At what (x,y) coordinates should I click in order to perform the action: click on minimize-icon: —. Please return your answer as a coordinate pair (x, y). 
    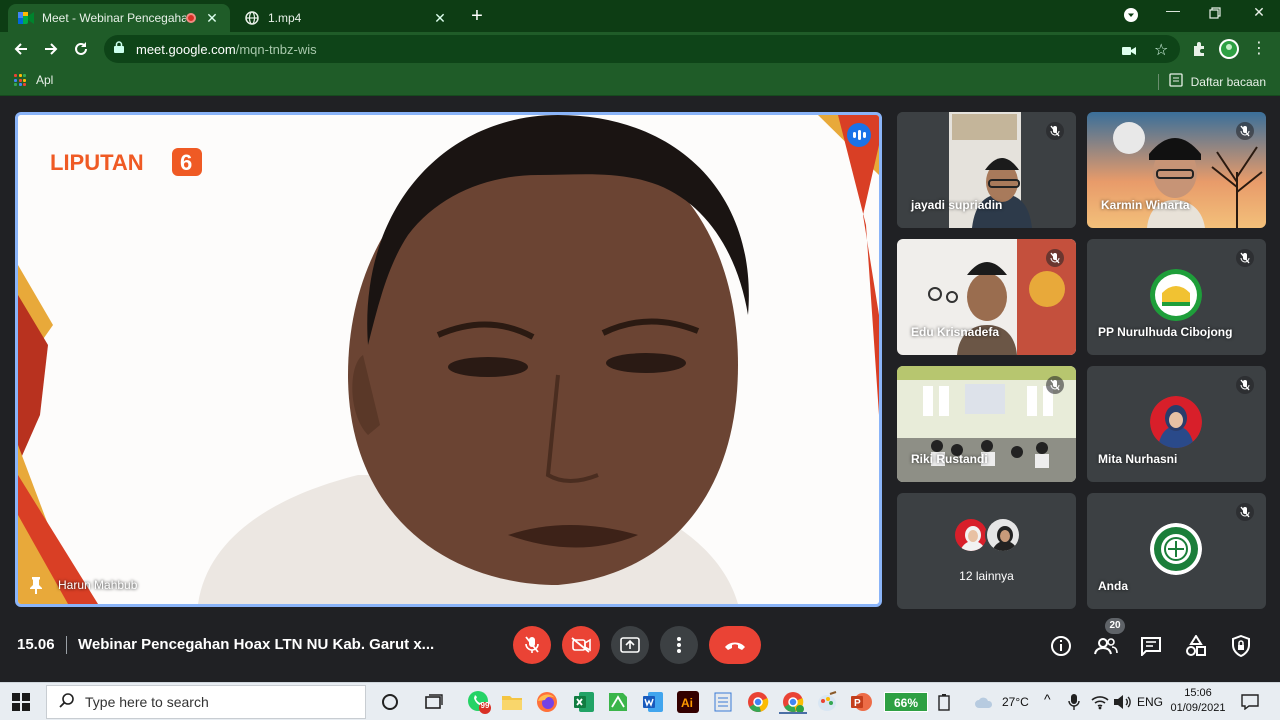
    Looking at the image, I should click on (1173, 10).